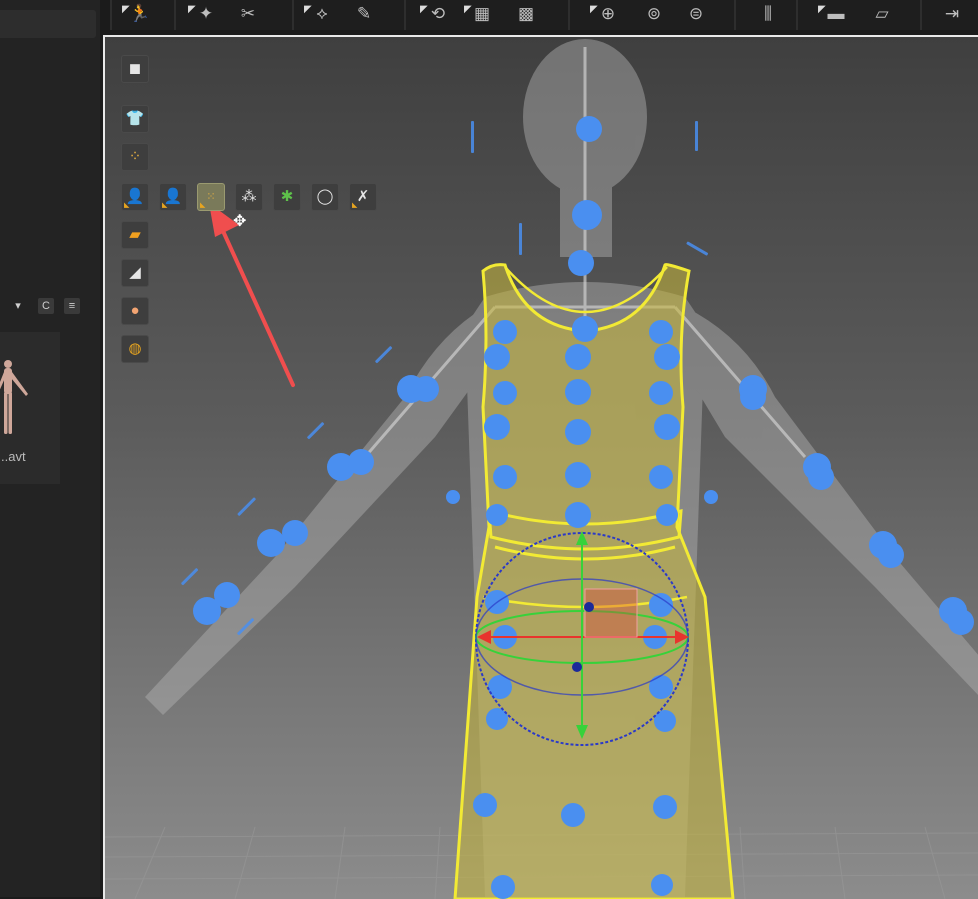 Image resolution: width=978 pixels, height=899 pixels. Describe the element at coordinates (696, 14) in the screenshot. I see `buttonhole-icon: ⊜` at that location.